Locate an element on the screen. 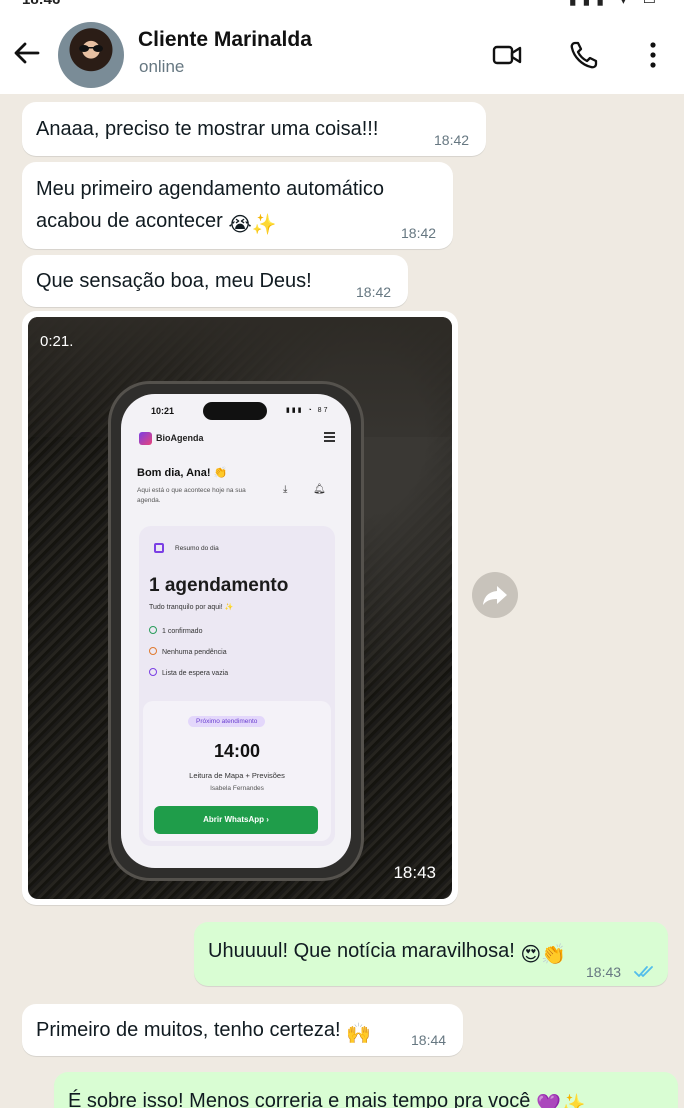 This screenshot has height=1108, width=684. next-badge: Próximo atendimento is located at coordinates (227, 721).